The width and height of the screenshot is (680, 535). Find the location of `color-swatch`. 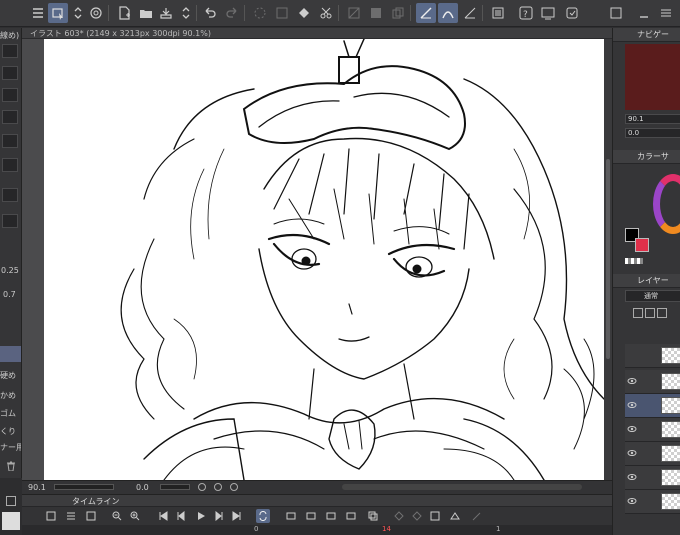

color-swatch is located at coordinates (11, 521).